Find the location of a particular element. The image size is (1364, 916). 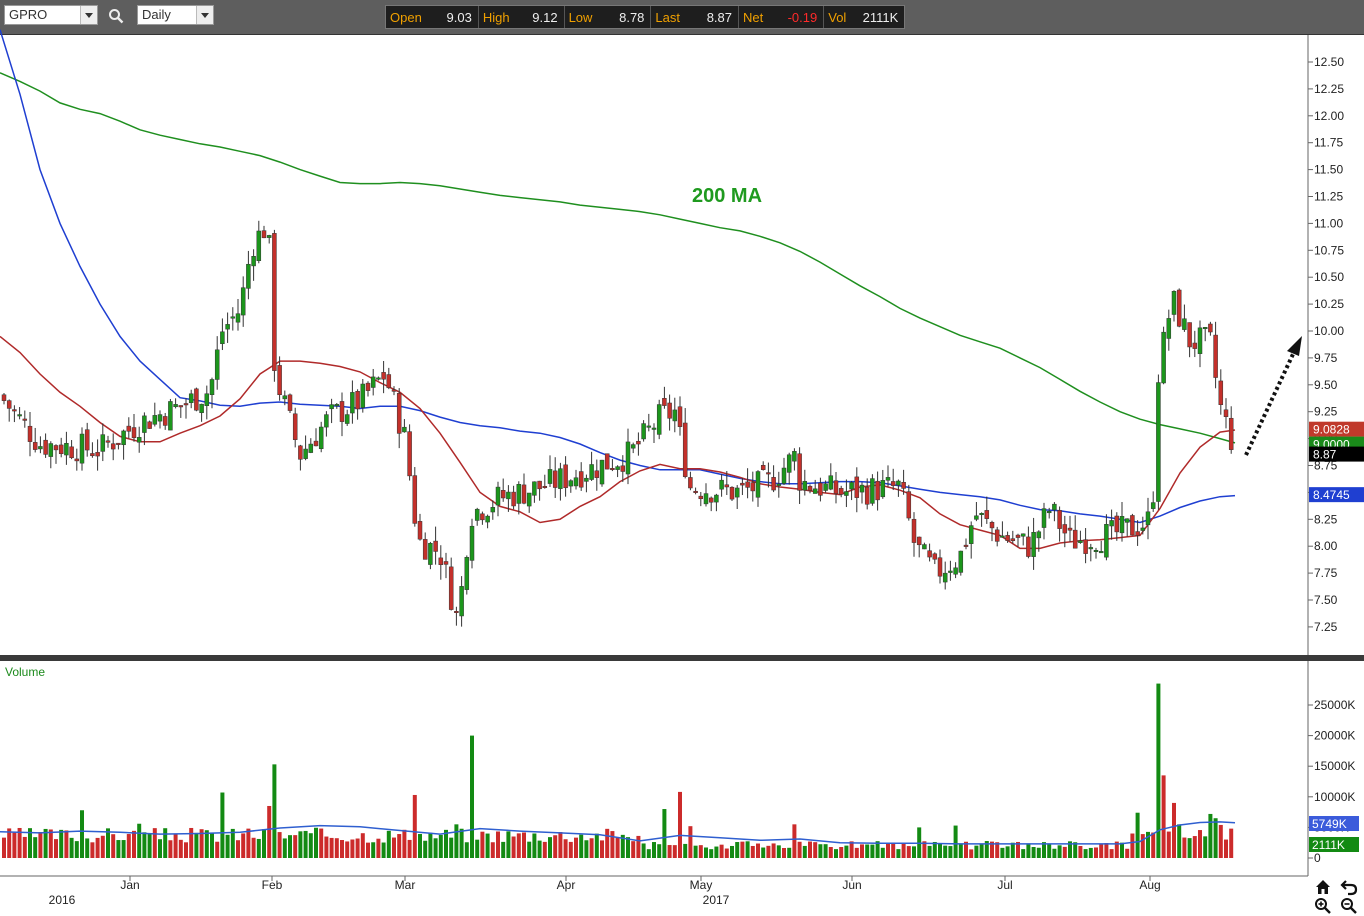

undo-icon is located at coordinates (1349, 887).